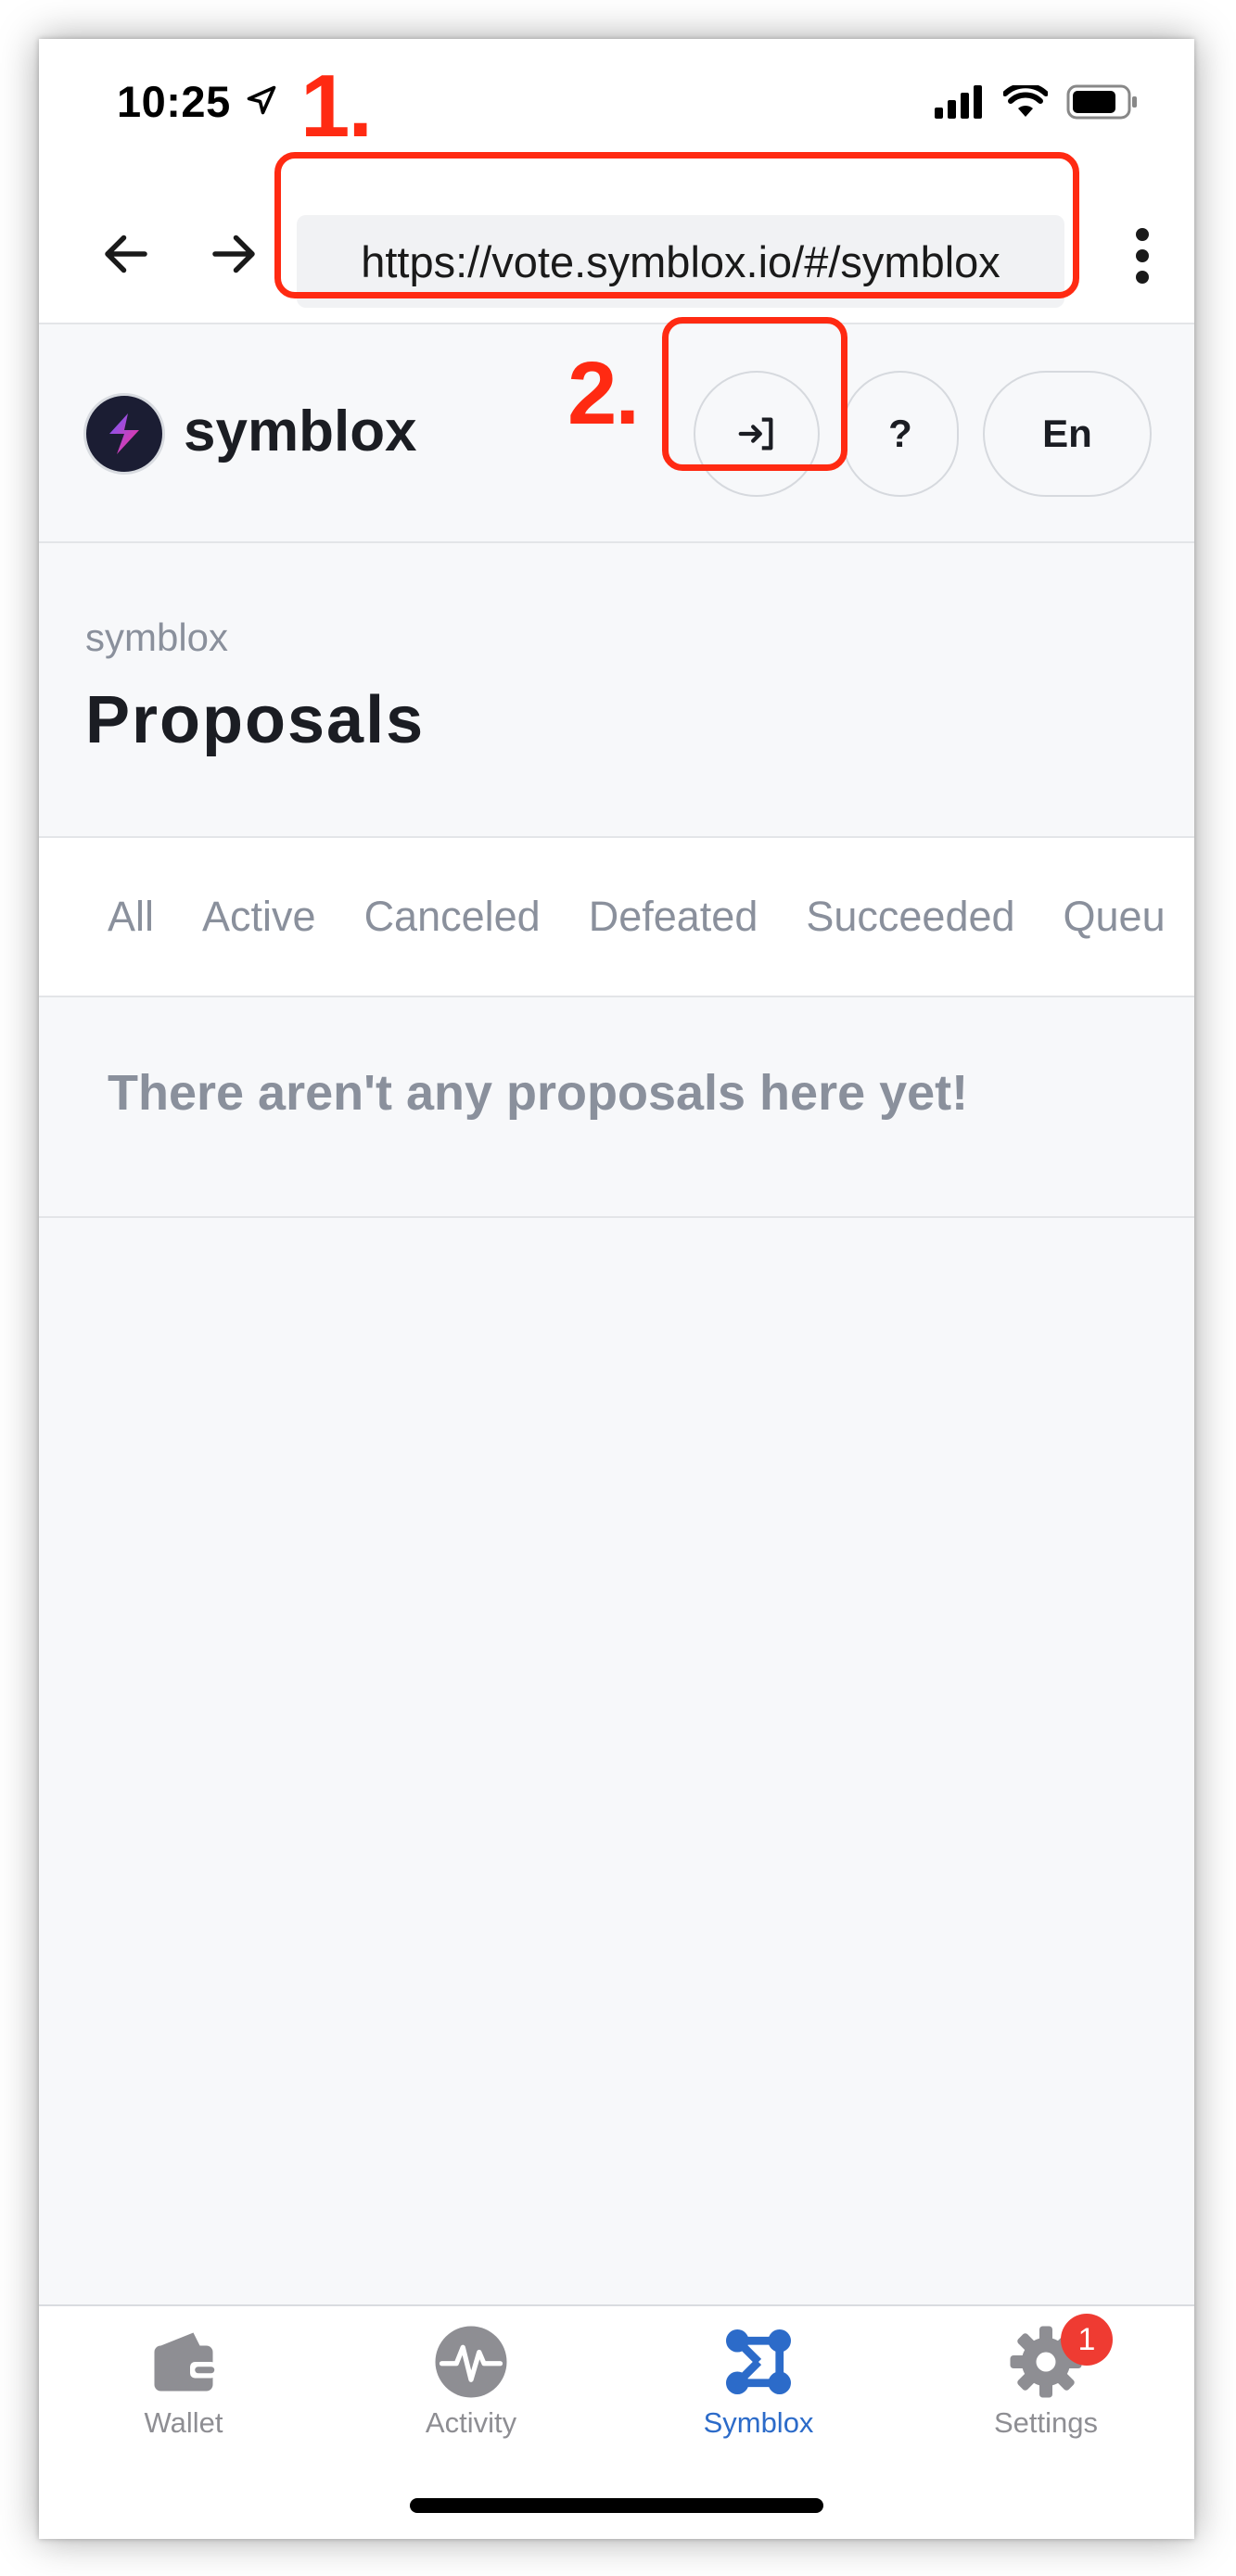 This screenshot has width=1236, height=2576. I want to click on home-indicator, so click(616, 2506).